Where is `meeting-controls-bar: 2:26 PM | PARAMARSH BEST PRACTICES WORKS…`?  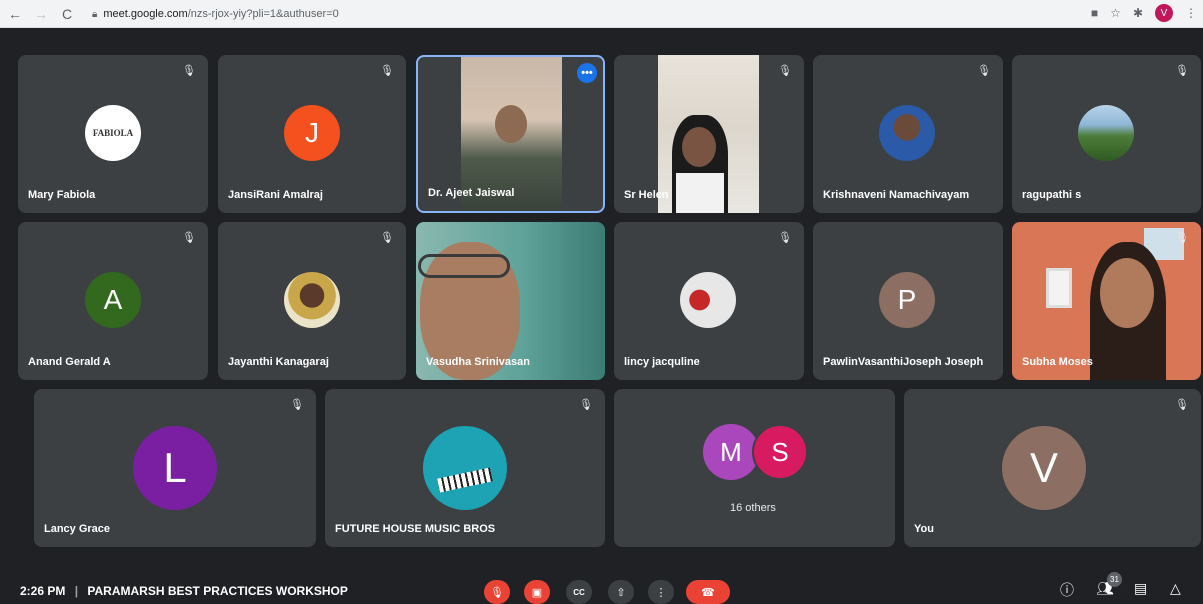
meeting-controls-bar: 2:26 PM | PARAMARSH BEST PRACTICES WORKS… is located at coordinates (601, 588).